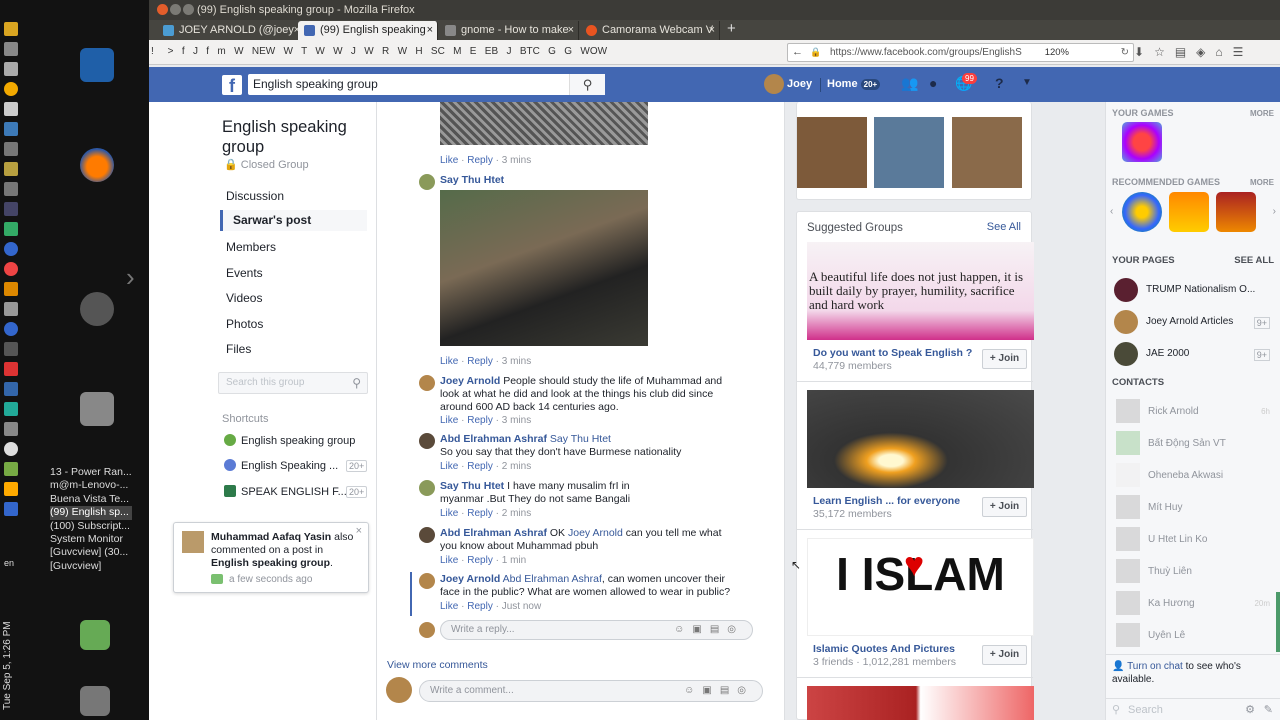 Image resolution: width=1280 pixels, height=720 pixels. I want to click on commenter-name: Say Thu Htet, so click(472, 180).